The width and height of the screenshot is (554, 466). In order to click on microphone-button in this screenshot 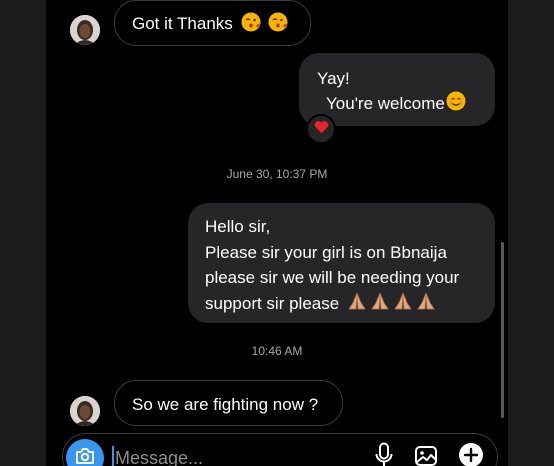, I will do `click(384, 454)`.